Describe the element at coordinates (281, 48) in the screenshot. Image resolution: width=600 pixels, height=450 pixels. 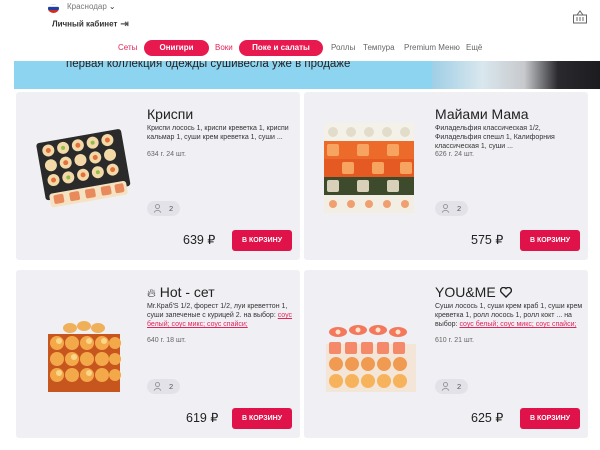
I see `nav-item-poke: Поке и салаты` at that location.